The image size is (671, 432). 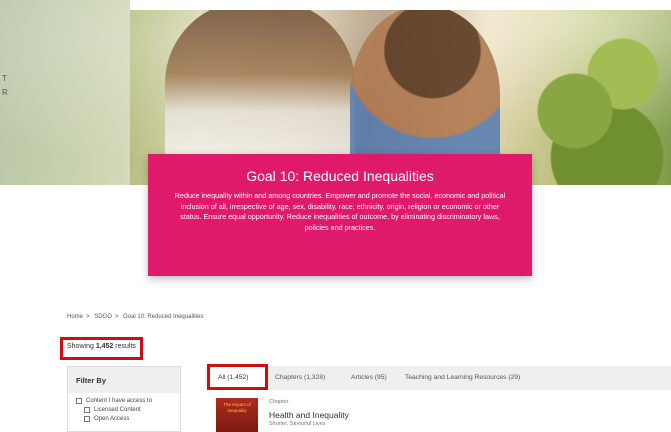 I want to click on tab-teaching-resources: Teaching and Learning Resources (29), so click(x=462, y=378).